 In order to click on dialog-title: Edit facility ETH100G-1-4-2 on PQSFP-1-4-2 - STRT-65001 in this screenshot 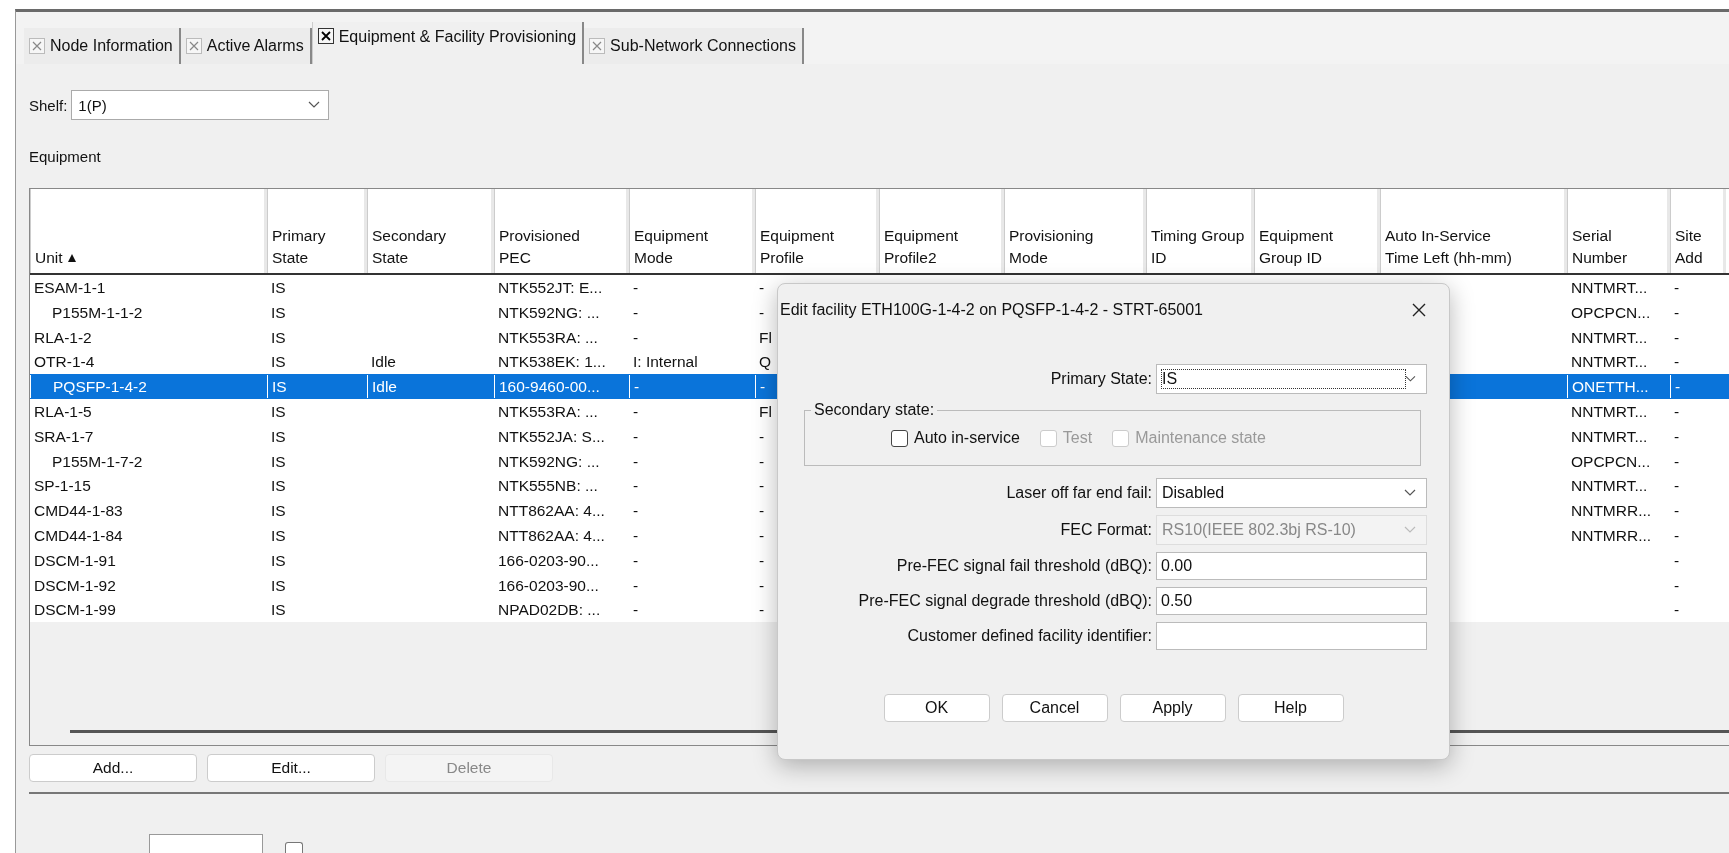, I will do `click(991, 310)`.